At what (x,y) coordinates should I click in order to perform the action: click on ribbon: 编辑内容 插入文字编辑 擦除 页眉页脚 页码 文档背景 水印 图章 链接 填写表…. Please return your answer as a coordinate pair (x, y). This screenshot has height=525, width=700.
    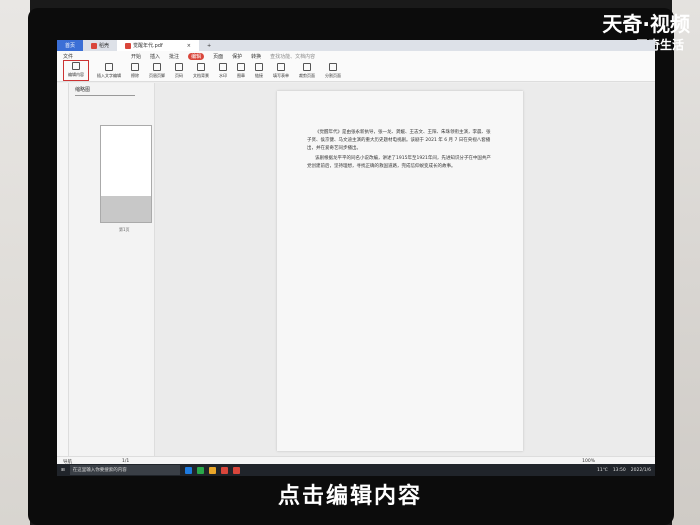
    Looking at the image, I should click on (356, 71).